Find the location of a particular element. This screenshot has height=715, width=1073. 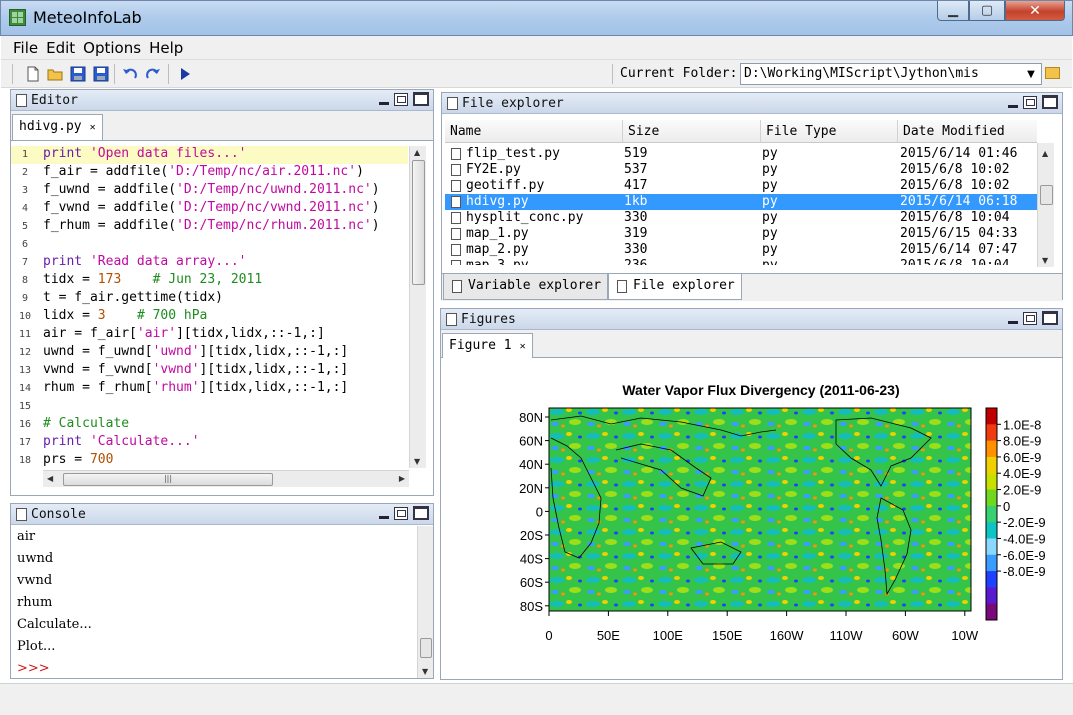

scroll-left-icon: ◀ is located at coordinates (50, 478).